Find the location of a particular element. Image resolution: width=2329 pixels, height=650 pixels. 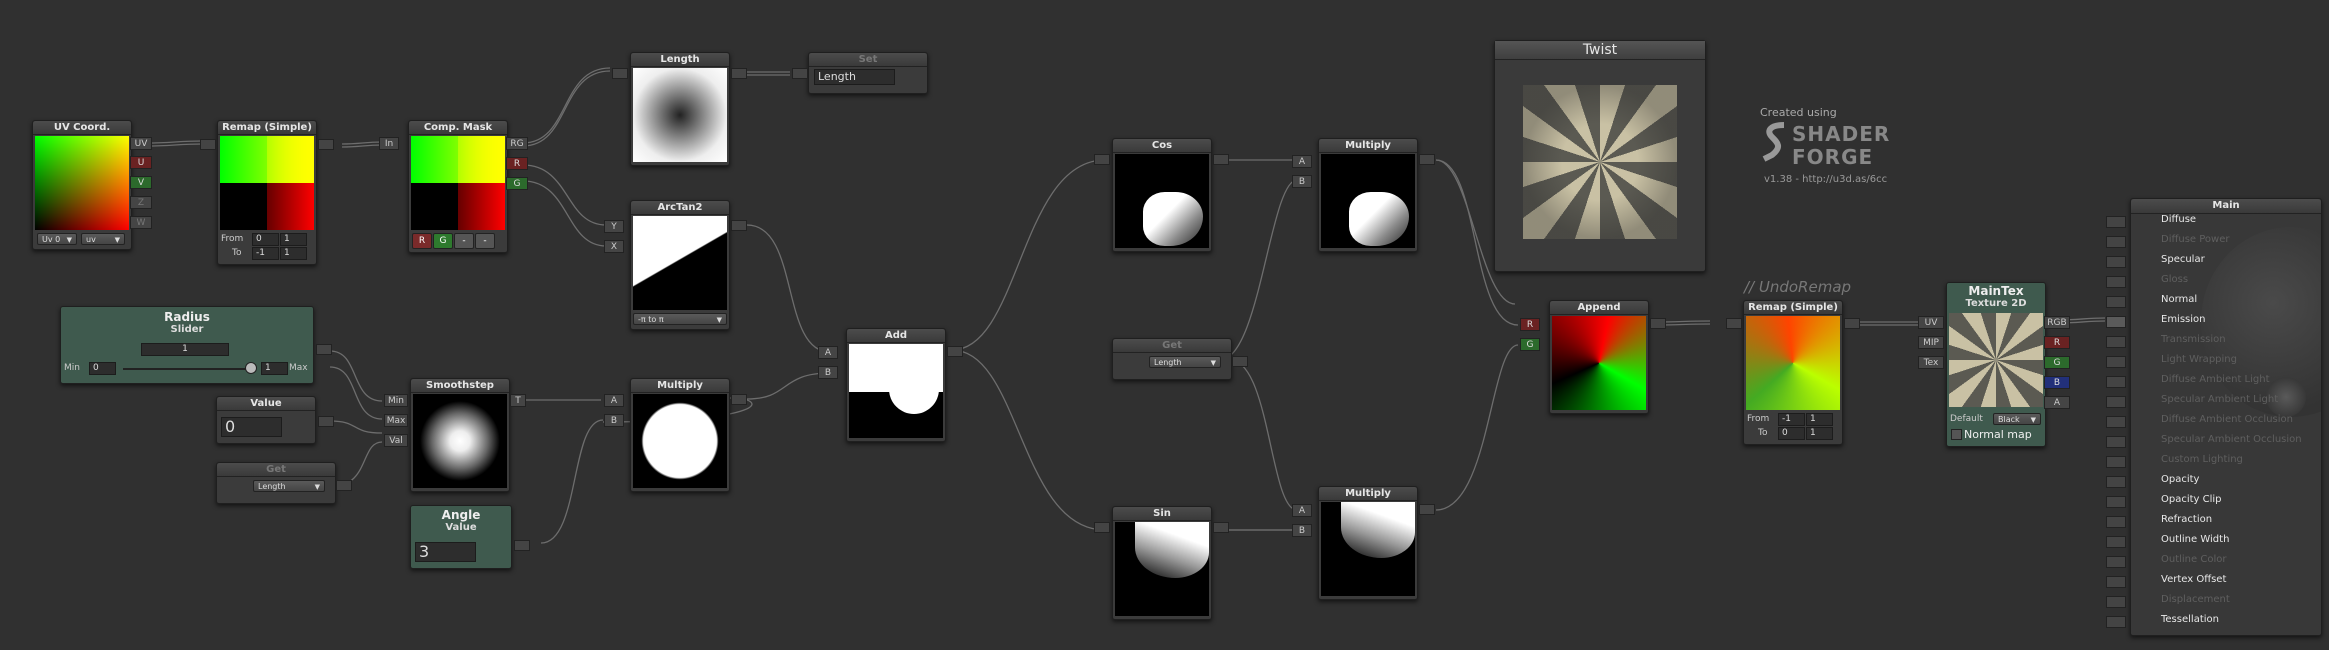

uv-coord-node: UV Coord. Uv 0 ▼ uv ▼ is located at coordinates (82, 185).